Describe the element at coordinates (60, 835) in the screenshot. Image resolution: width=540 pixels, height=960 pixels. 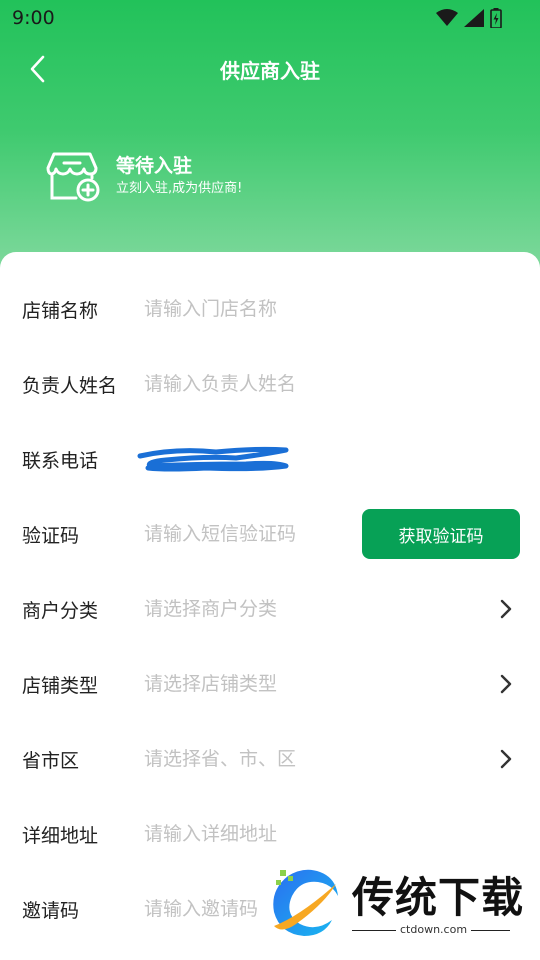
I see `address-label: 详细地址` at that location.